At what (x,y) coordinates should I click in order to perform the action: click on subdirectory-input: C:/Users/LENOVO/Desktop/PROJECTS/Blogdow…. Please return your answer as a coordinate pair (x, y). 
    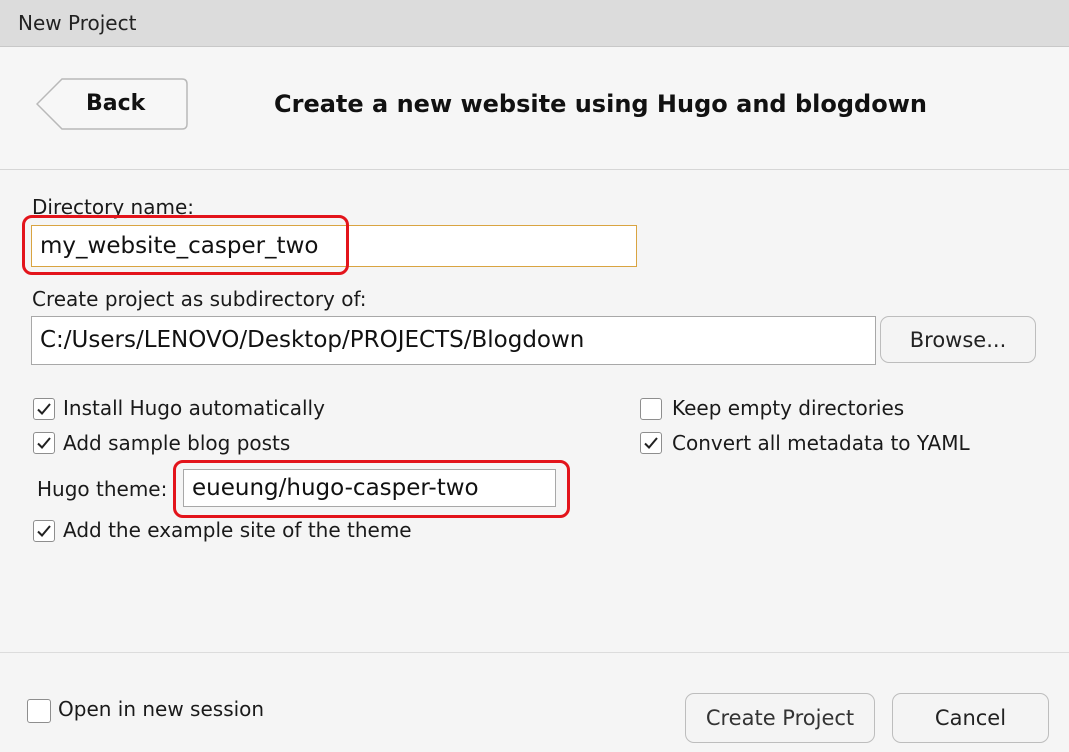
    Looking at the image, I should click on (453, 340).